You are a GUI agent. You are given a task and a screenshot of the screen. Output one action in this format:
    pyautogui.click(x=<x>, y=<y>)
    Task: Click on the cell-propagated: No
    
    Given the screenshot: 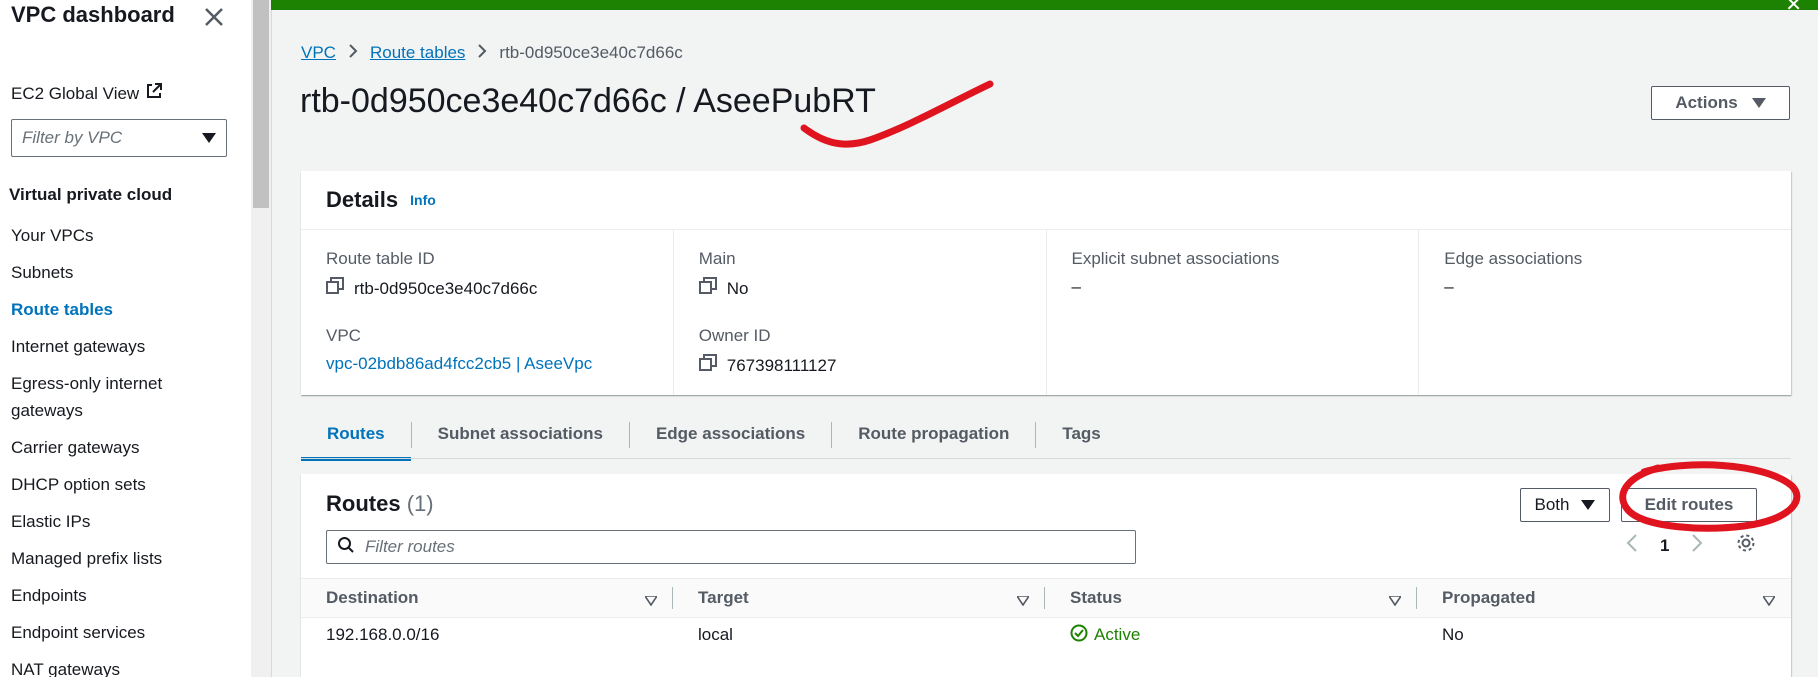 What is the action you would take?
    pyautogui.click(x=1453, y=634)
    